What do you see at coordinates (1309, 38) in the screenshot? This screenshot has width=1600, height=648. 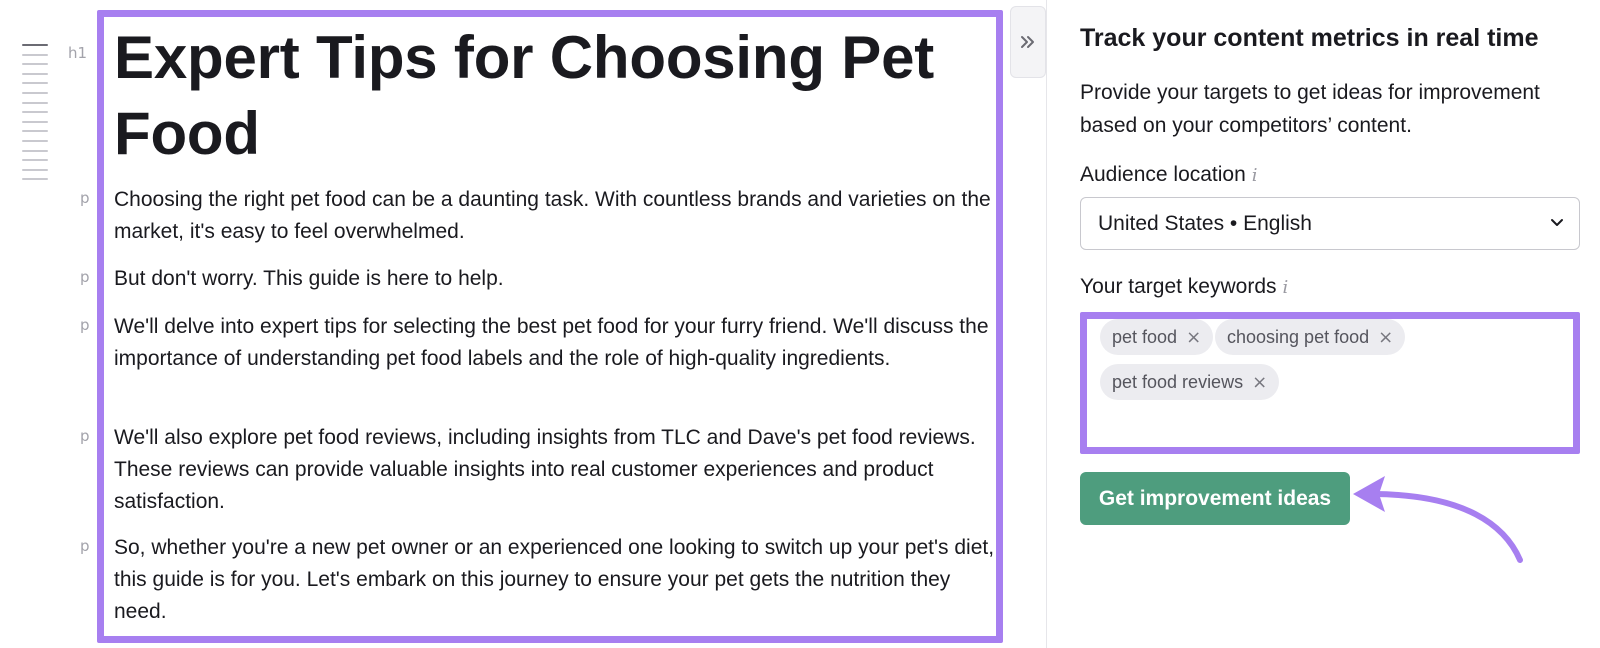 I see `panel-title: Track your content metrics in real time` at bounding box center [1309, 38].